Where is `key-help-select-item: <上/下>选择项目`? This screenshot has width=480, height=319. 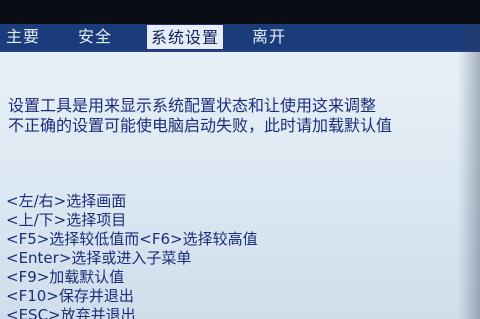 key-help-select-item: <上/下>选择项目 is located at coordinates (66, 220).